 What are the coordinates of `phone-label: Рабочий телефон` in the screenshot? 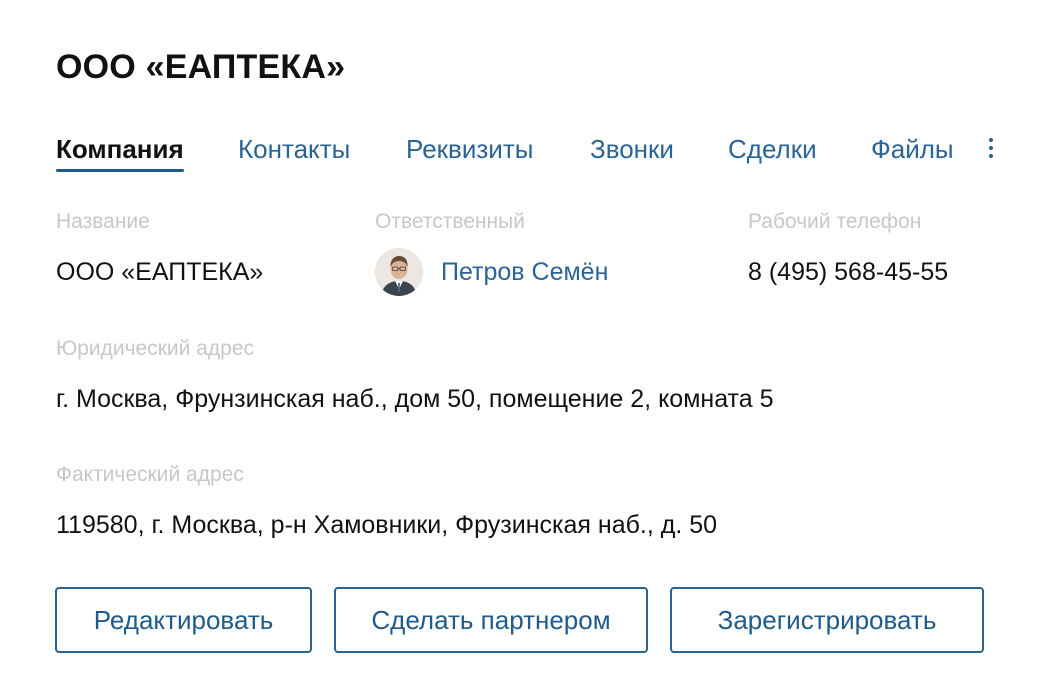 It's located at (835, 221).